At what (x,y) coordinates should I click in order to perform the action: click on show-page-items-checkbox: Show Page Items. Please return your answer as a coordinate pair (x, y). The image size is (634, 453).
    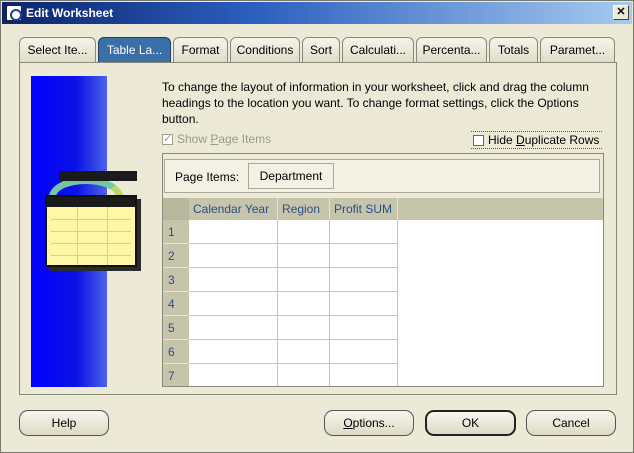
    Looking at the image, I should click on (216, 139).